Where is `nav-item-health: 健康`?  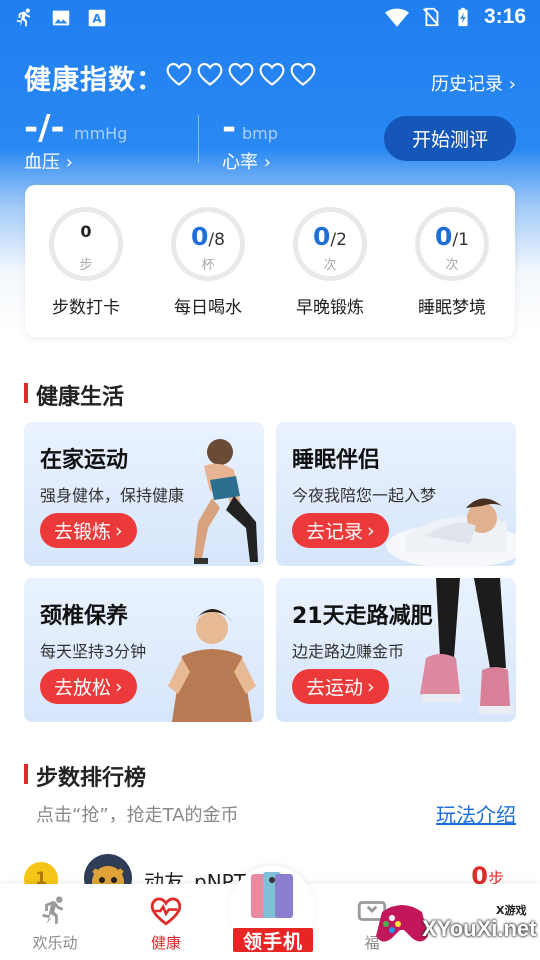 nav-item-health: 健康 is located at coordinates (166, 923).